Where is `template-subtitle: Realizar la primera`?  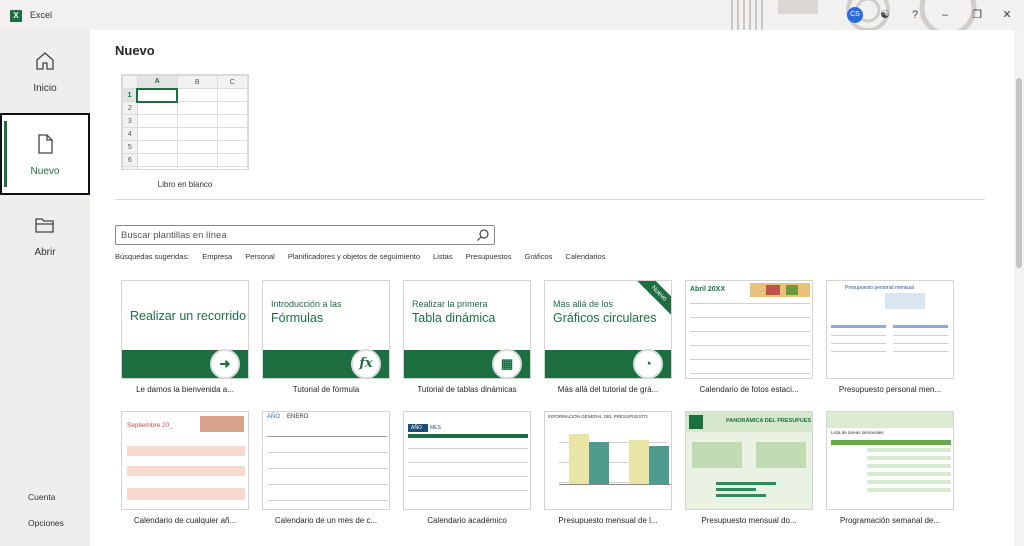
template-subtitle: Realizar la primera is located at coordinates (450, 304).